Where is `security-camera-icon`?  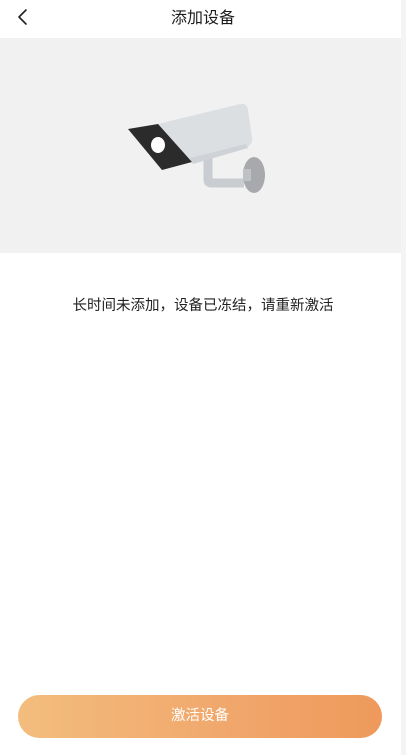 security-camera-icon is located at coordinates (196, 148).